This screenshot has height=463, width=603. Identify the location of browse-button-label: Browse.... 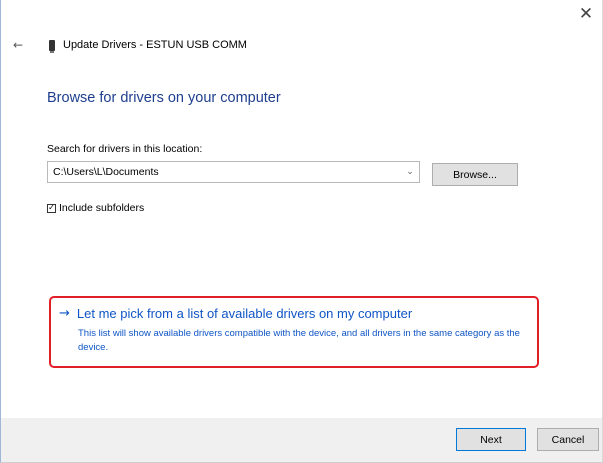
(475, 174).